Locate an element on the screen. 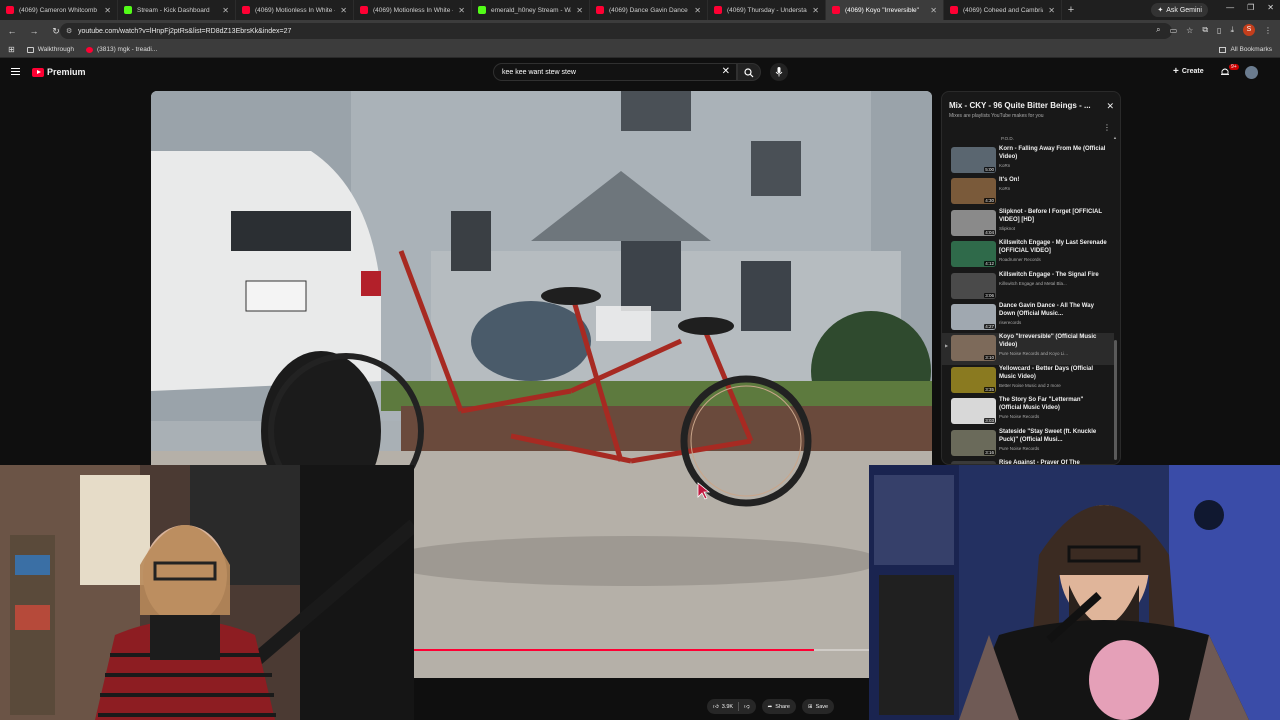 The image size is (1280, 720). browser-tab: (4069) Motionless In White - T ✕ is located at coordinates (295, 10).